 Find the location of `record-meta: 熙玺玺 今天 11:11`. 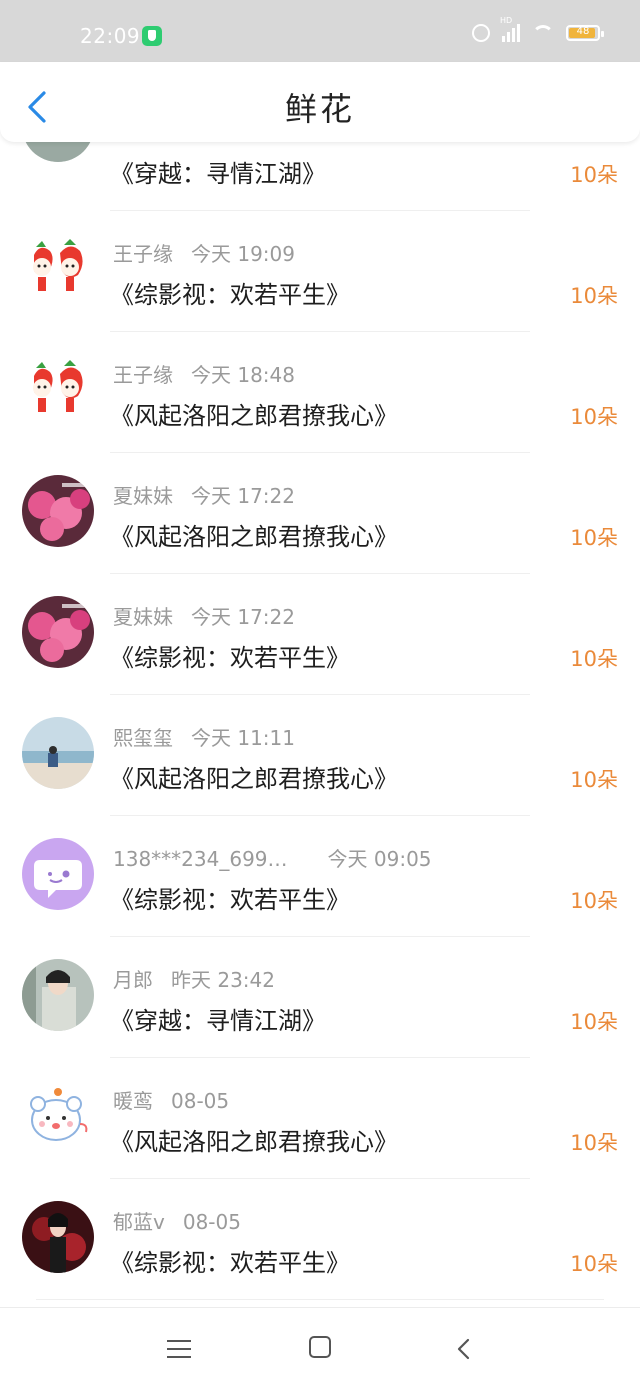

record-meta: 熙玺玺 今天 11:11 is located at coordinates (204, 736).